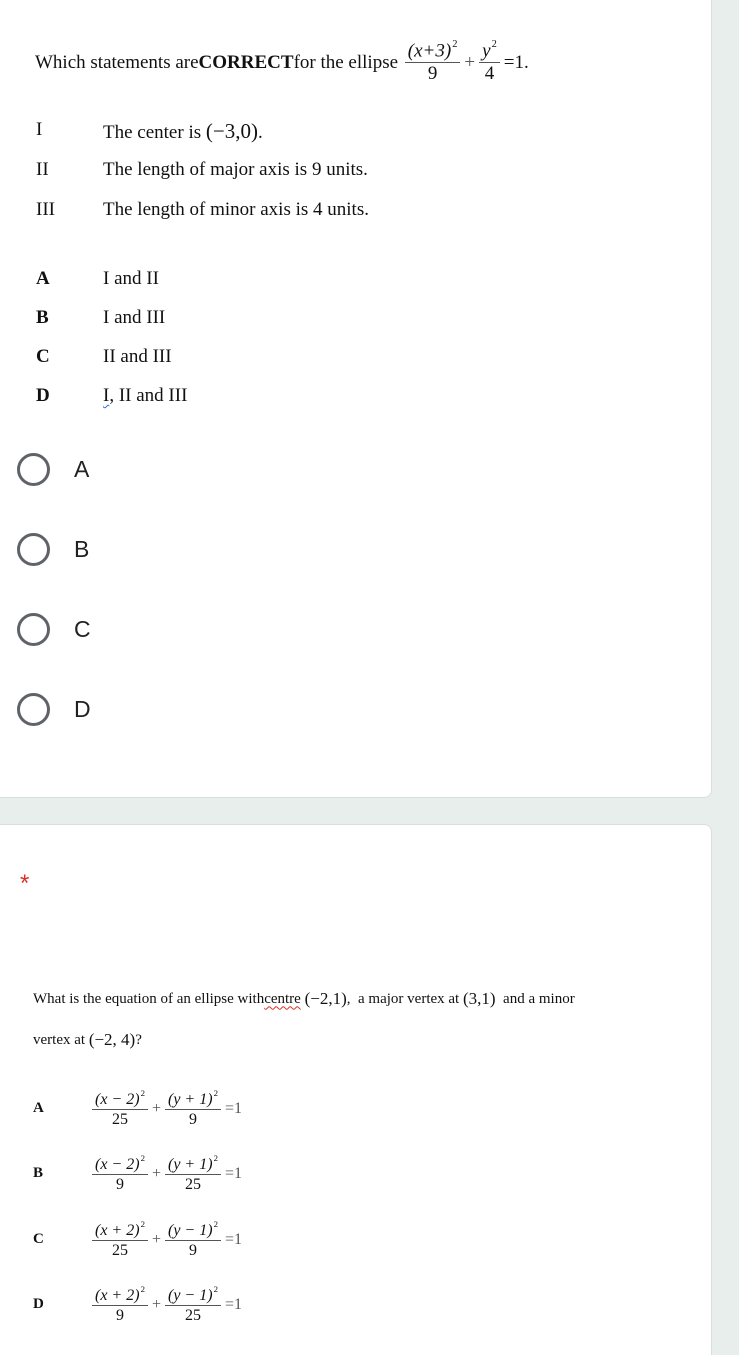 The height and width of the screenshot is (1355, 739). Describe the element at coordinates (246, 62) in the screenshot. I see `prompt-bold: CORRECT` at that location.